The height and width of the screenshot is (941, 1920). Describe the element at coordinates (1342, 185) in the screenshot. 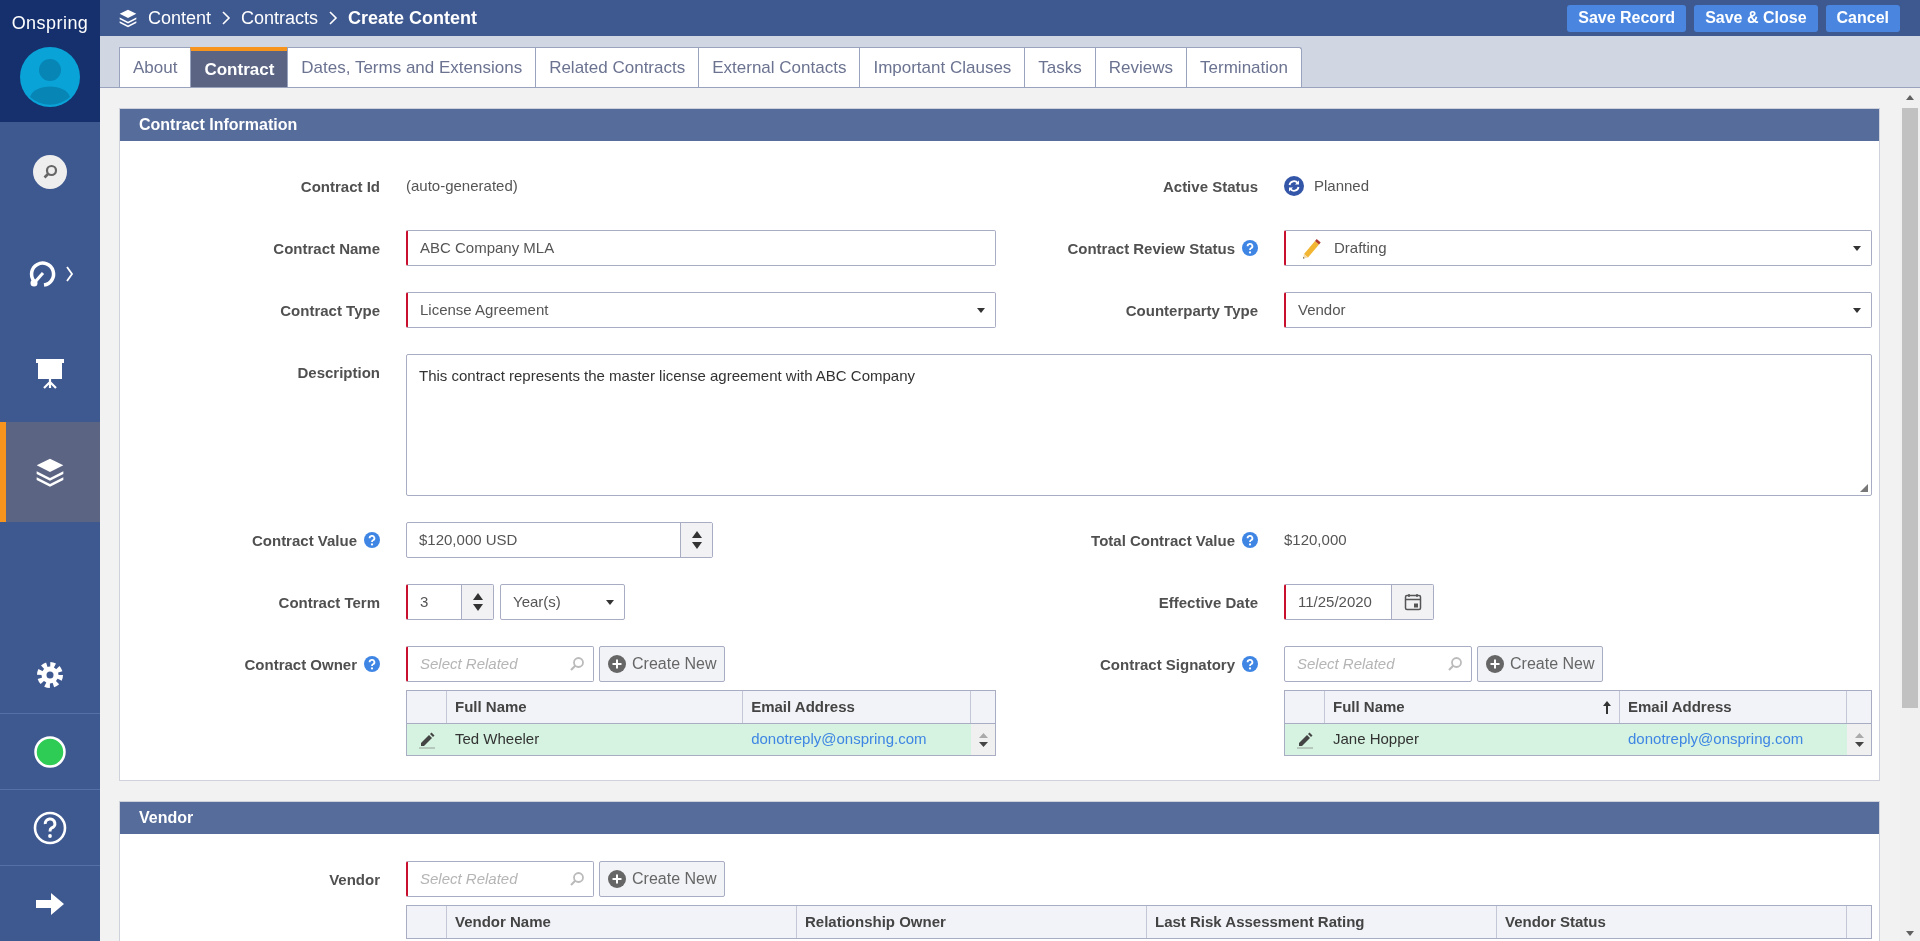

I see `status-text: Planned` at that location.